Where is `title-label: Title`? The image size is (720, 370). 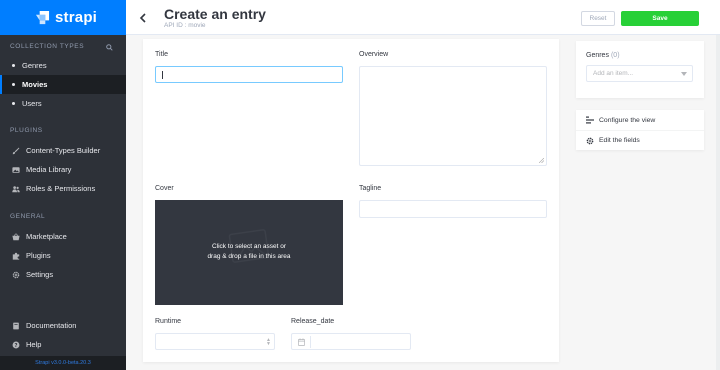
title-label: Title is located at coordinates (161, 54).